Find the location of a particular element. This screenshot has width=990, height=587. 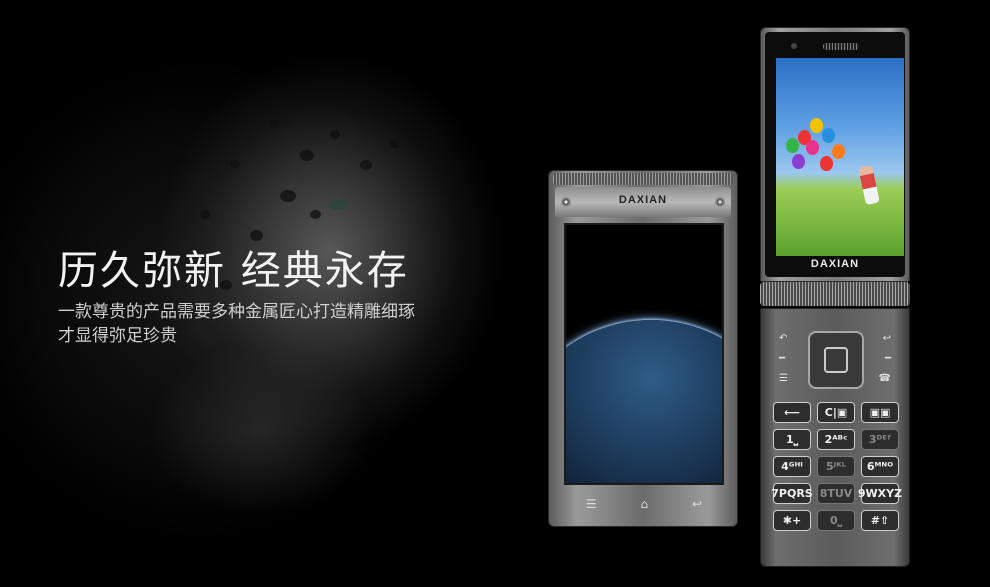

speaker-grille is located at coordinates (841, 46).